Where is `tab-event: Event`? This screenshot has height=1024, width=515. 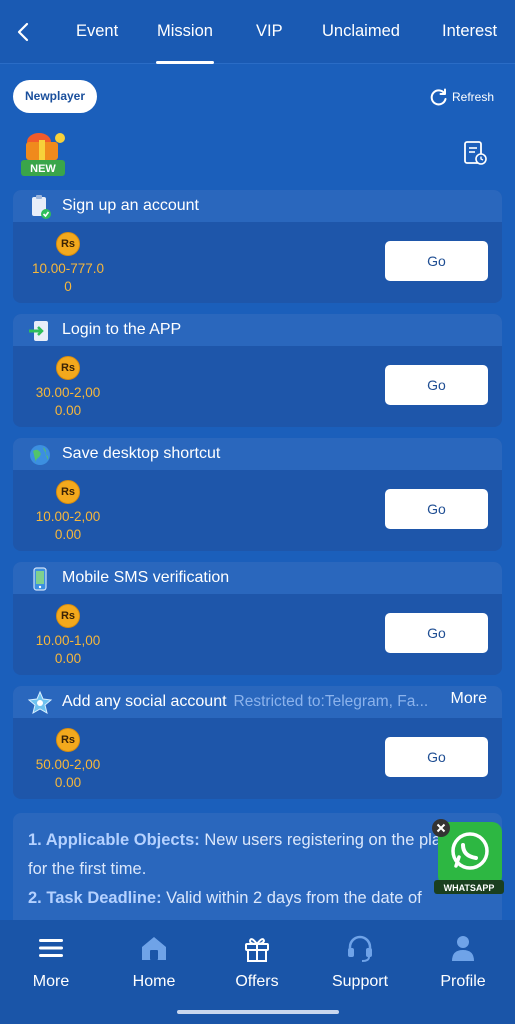 tab-event: Event is located at coordinates (97, 31).